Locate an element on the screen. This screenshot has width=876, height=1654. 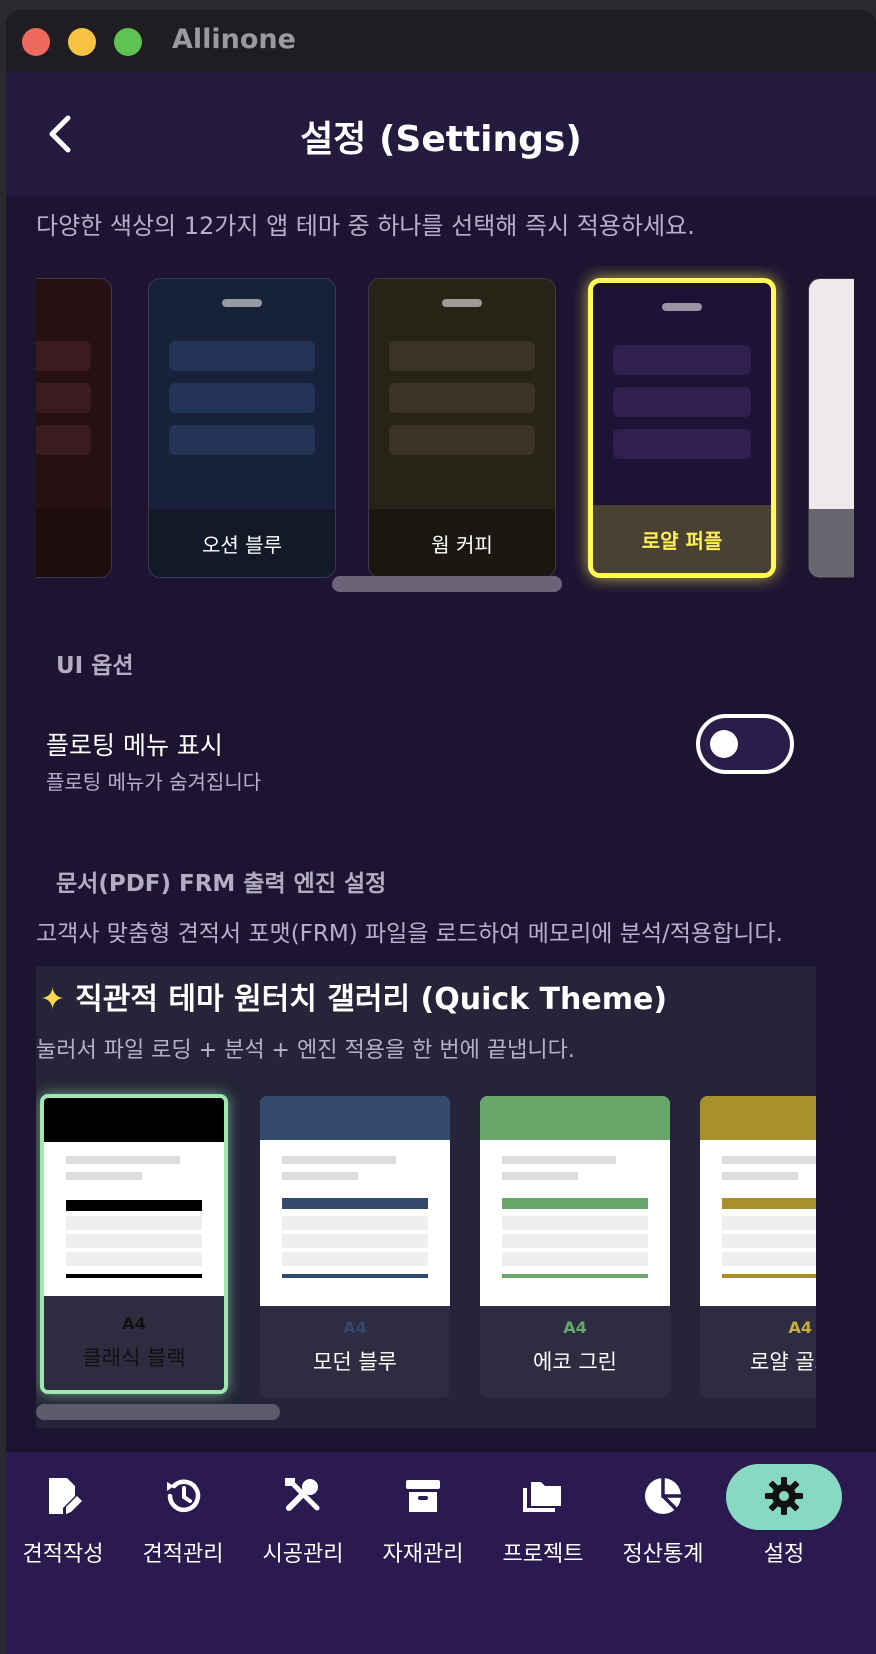
nav-item-statistics: 정산통계 is located at coordinates (663, 1529).